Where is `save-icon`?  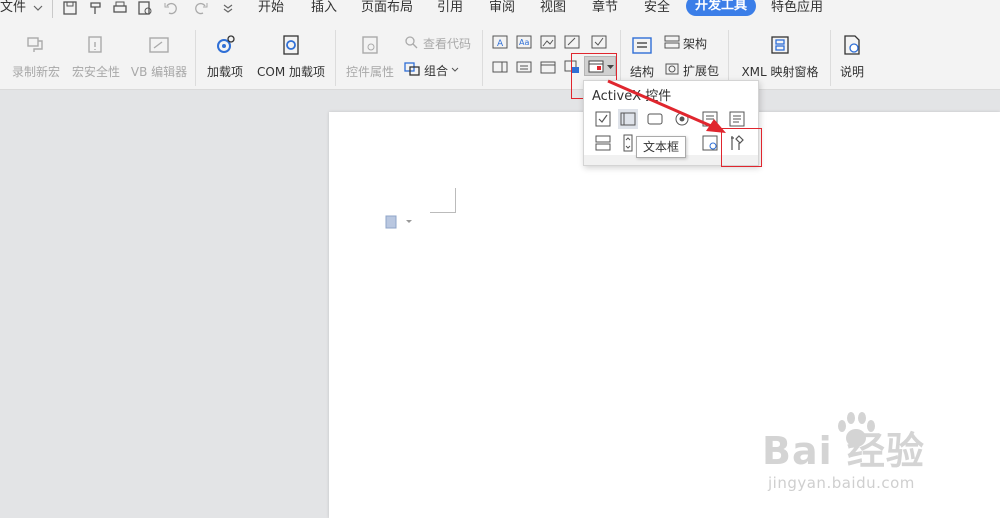 save-icon is located at coordinates (70, 8).